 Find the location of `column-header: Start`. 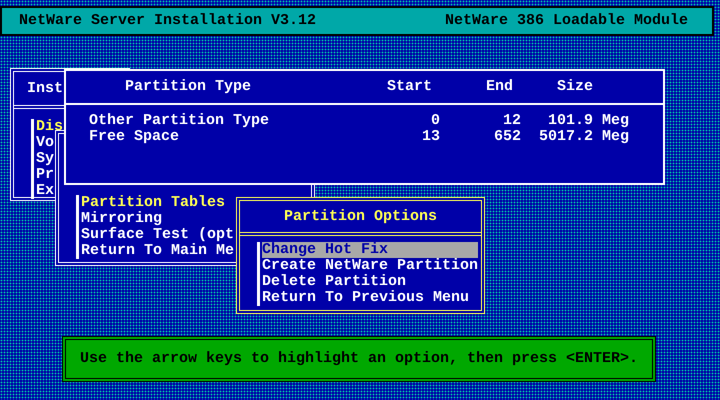

column-header: Start is located at coordinates (410, 87).